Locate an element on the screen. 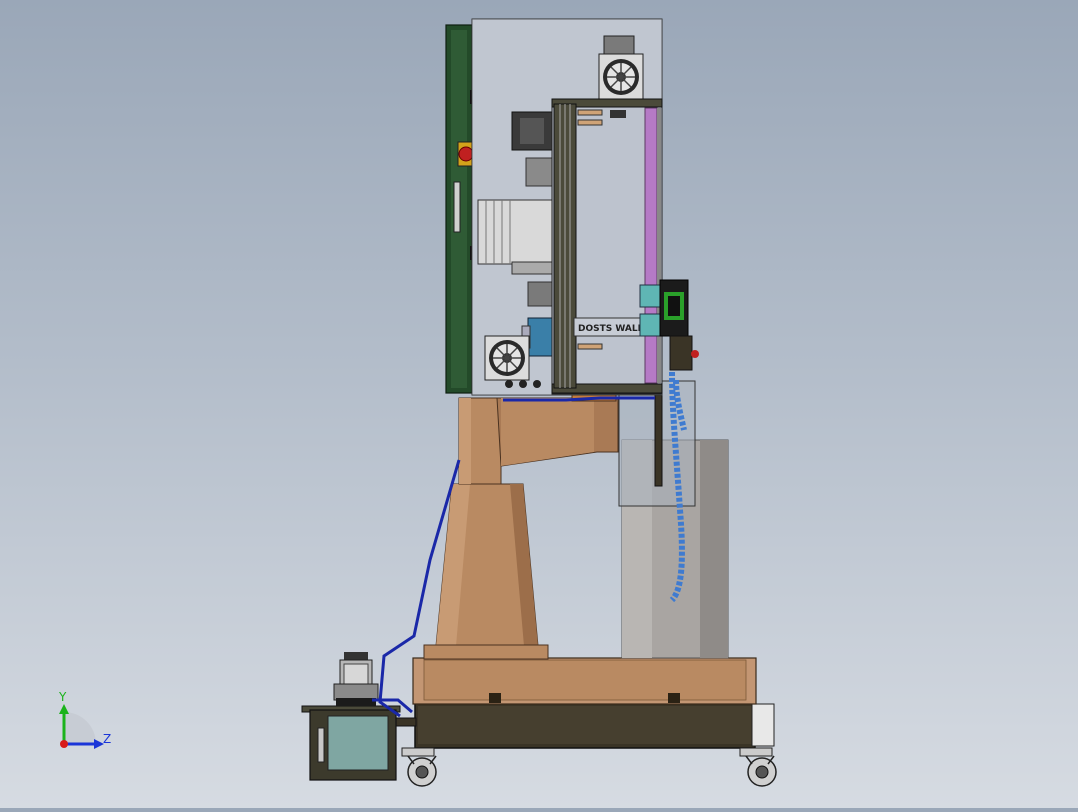  mast-frame: DOSTS WALL is located at coordinates (607, 246).